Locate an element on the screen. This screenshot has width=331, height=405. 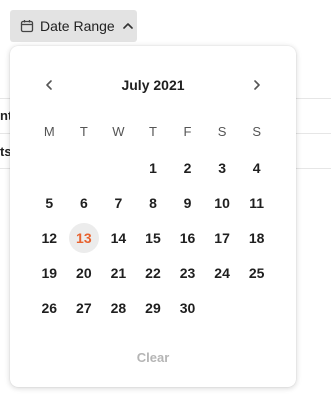
day-number: 8 is located at coordinates (153, 202).